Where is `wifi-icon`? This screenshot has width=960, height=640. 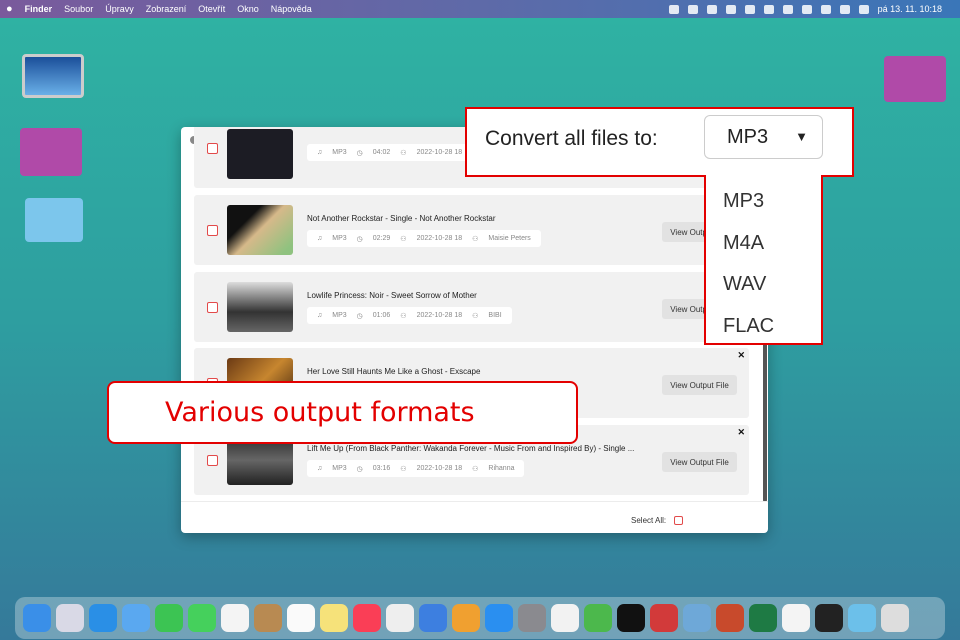 wifi-icon is located at coordinates (844, 9).